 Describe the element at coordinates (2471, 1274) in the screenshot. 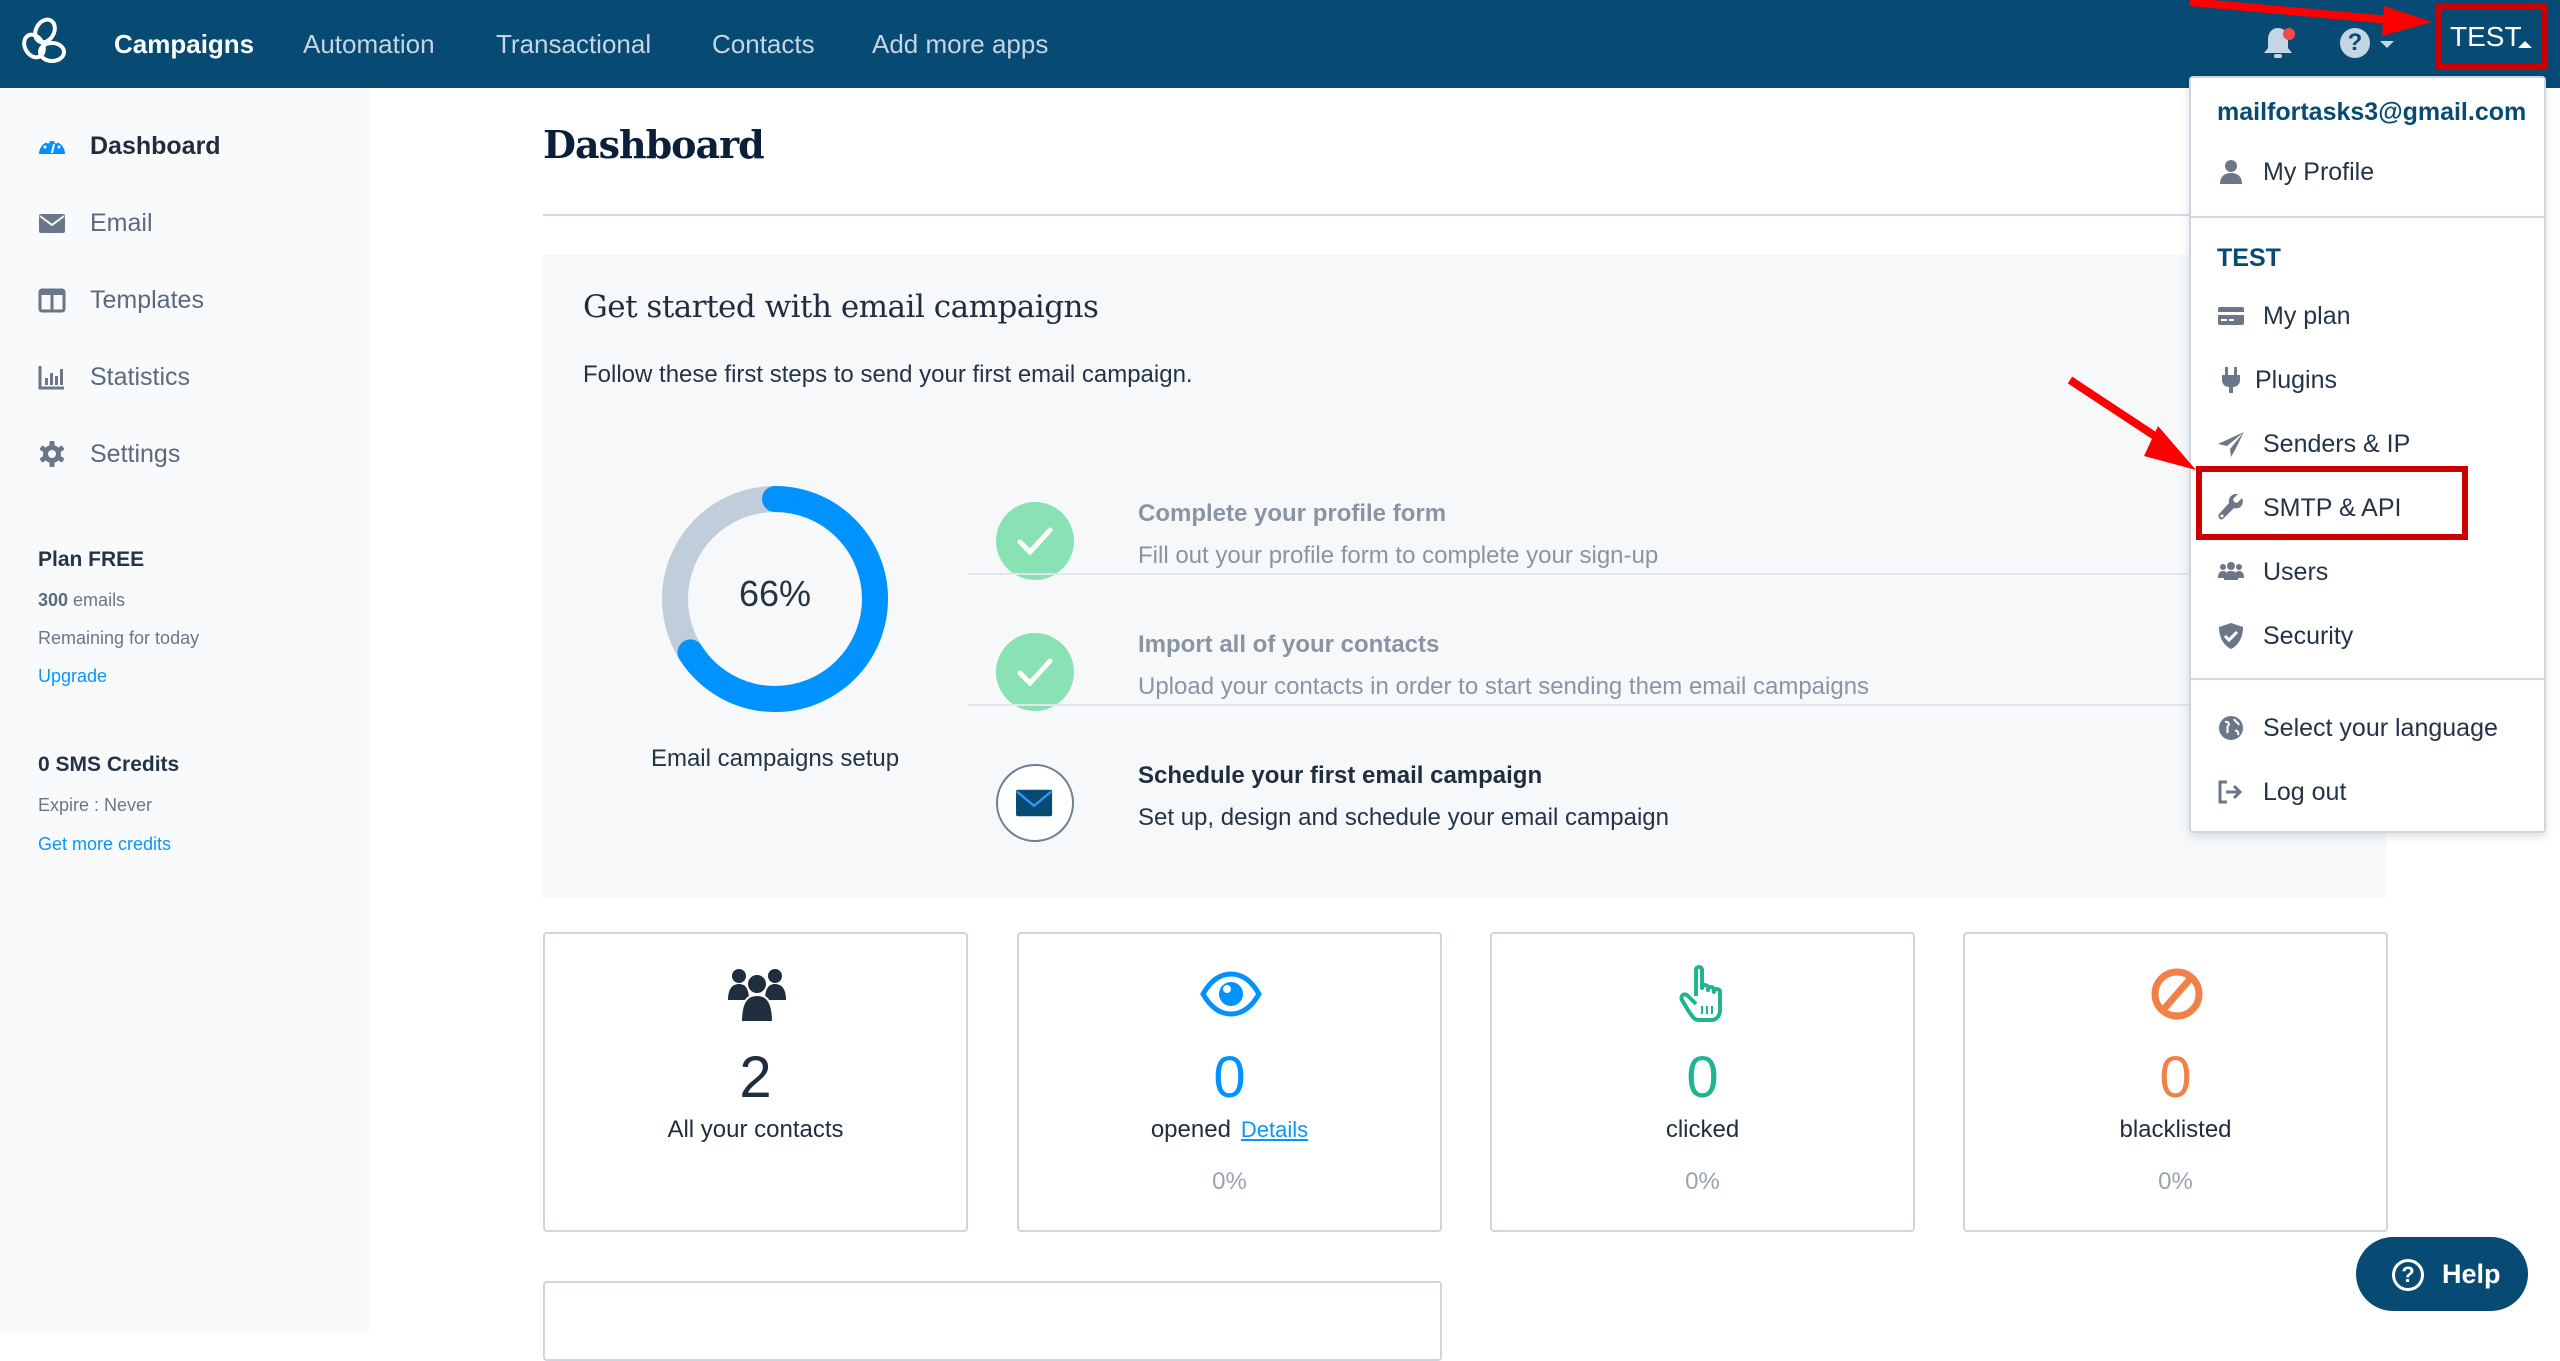

I see `help-button-label: Help` at that location.